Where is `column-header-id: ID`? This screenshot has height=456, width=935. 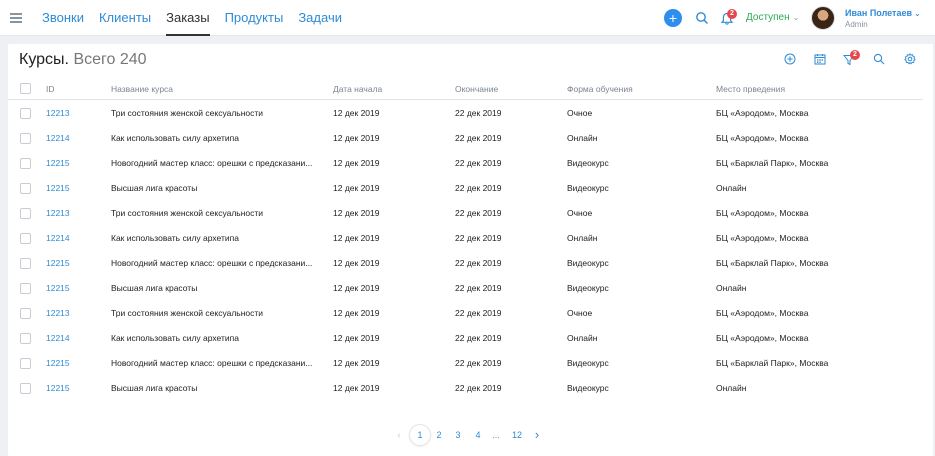 column-header-id: ID is located at coordinates (50, 89).